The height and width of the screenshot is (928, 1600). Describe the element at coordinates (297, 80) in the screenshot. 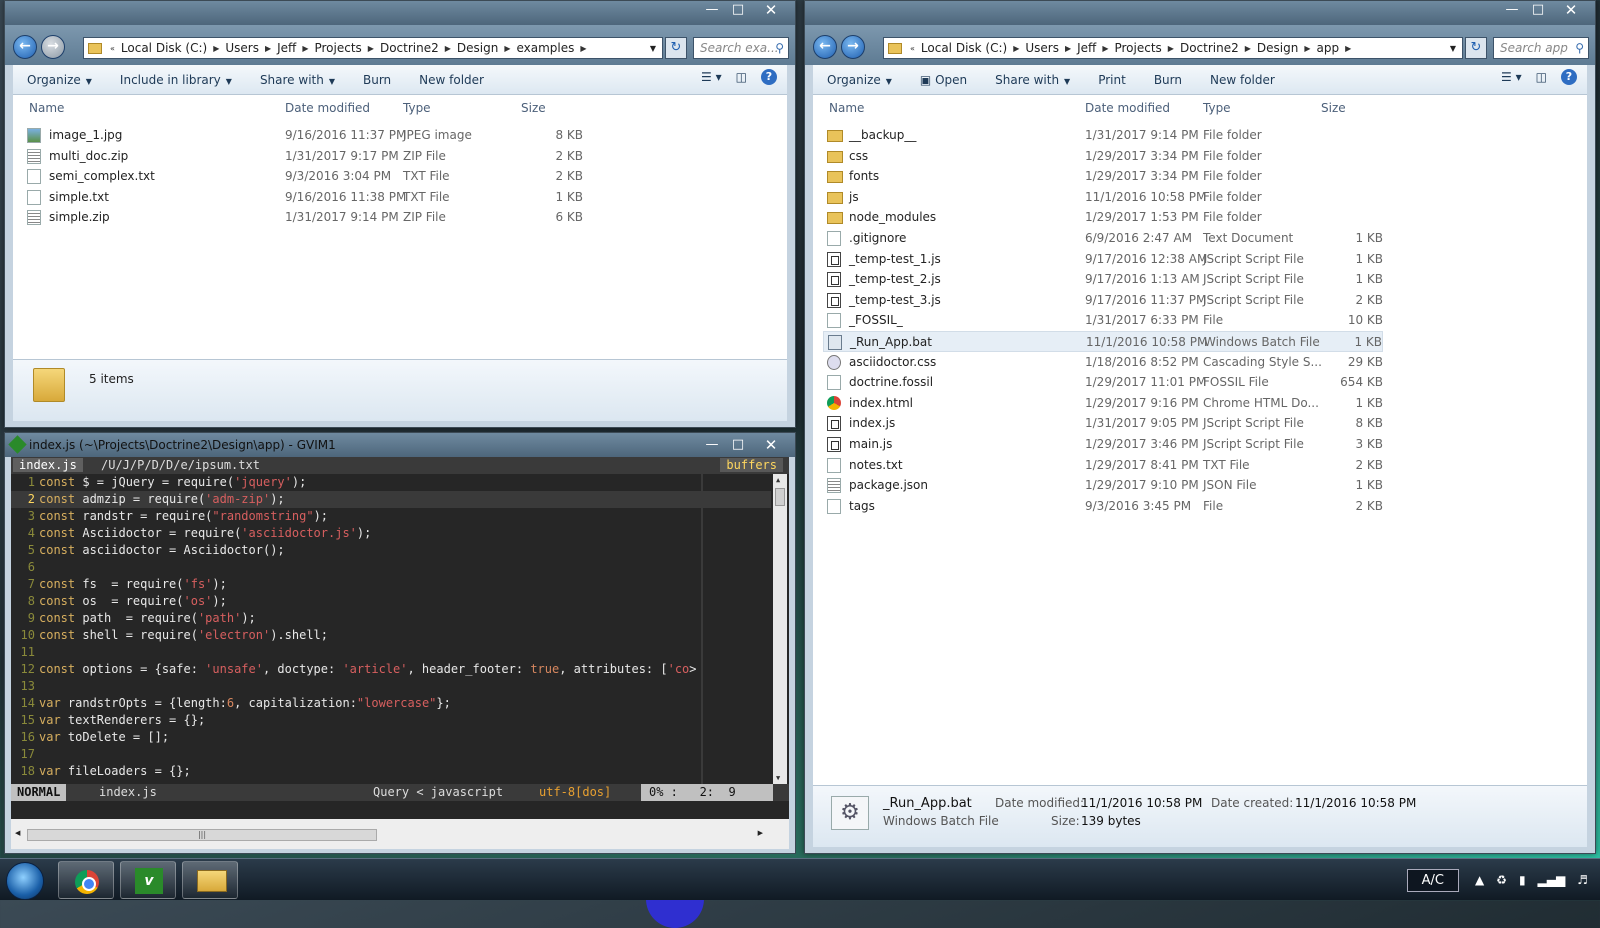

I see `share-with-button: Share with ▼` at that location.